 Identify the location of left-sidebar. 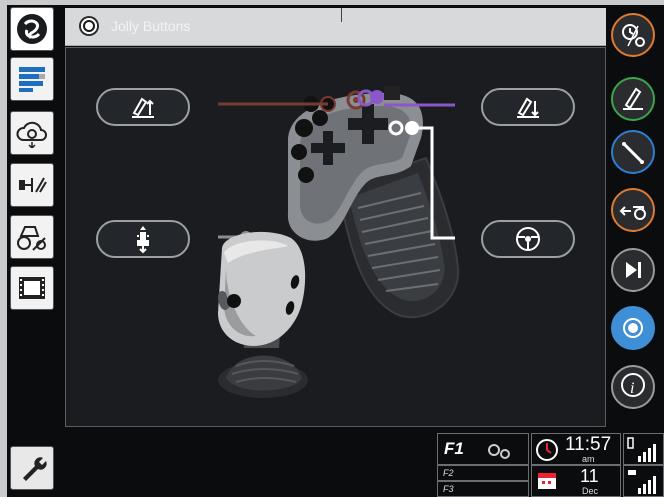
(32, 251).